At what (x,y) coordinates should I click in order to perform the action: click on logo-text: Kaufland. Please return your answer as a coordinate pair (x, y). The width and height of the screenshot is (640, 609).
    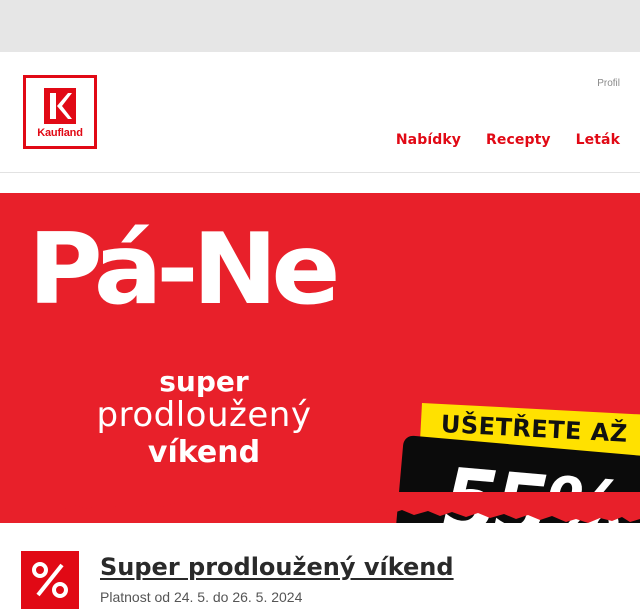
    Looking at the image, I should click on (60, 133).